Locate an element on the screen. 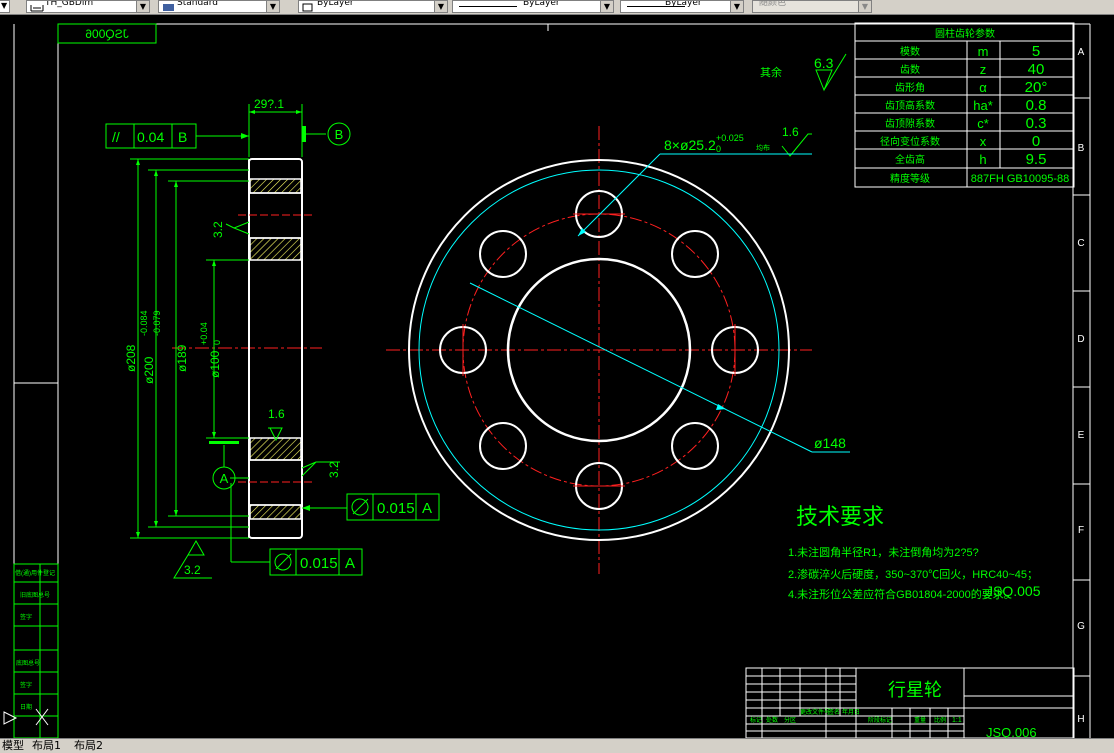 Image resolution: width=1114 pixels, height=753 pixels. tech-note: 2.渗碳淬火后硬度，350~370℃回火，HRC40~45； is located at coordinates (913, 574).